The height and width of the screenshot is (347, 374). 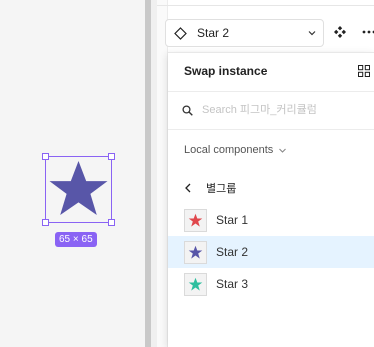 I want to click on panel-edge, so click(x=162, y=173).